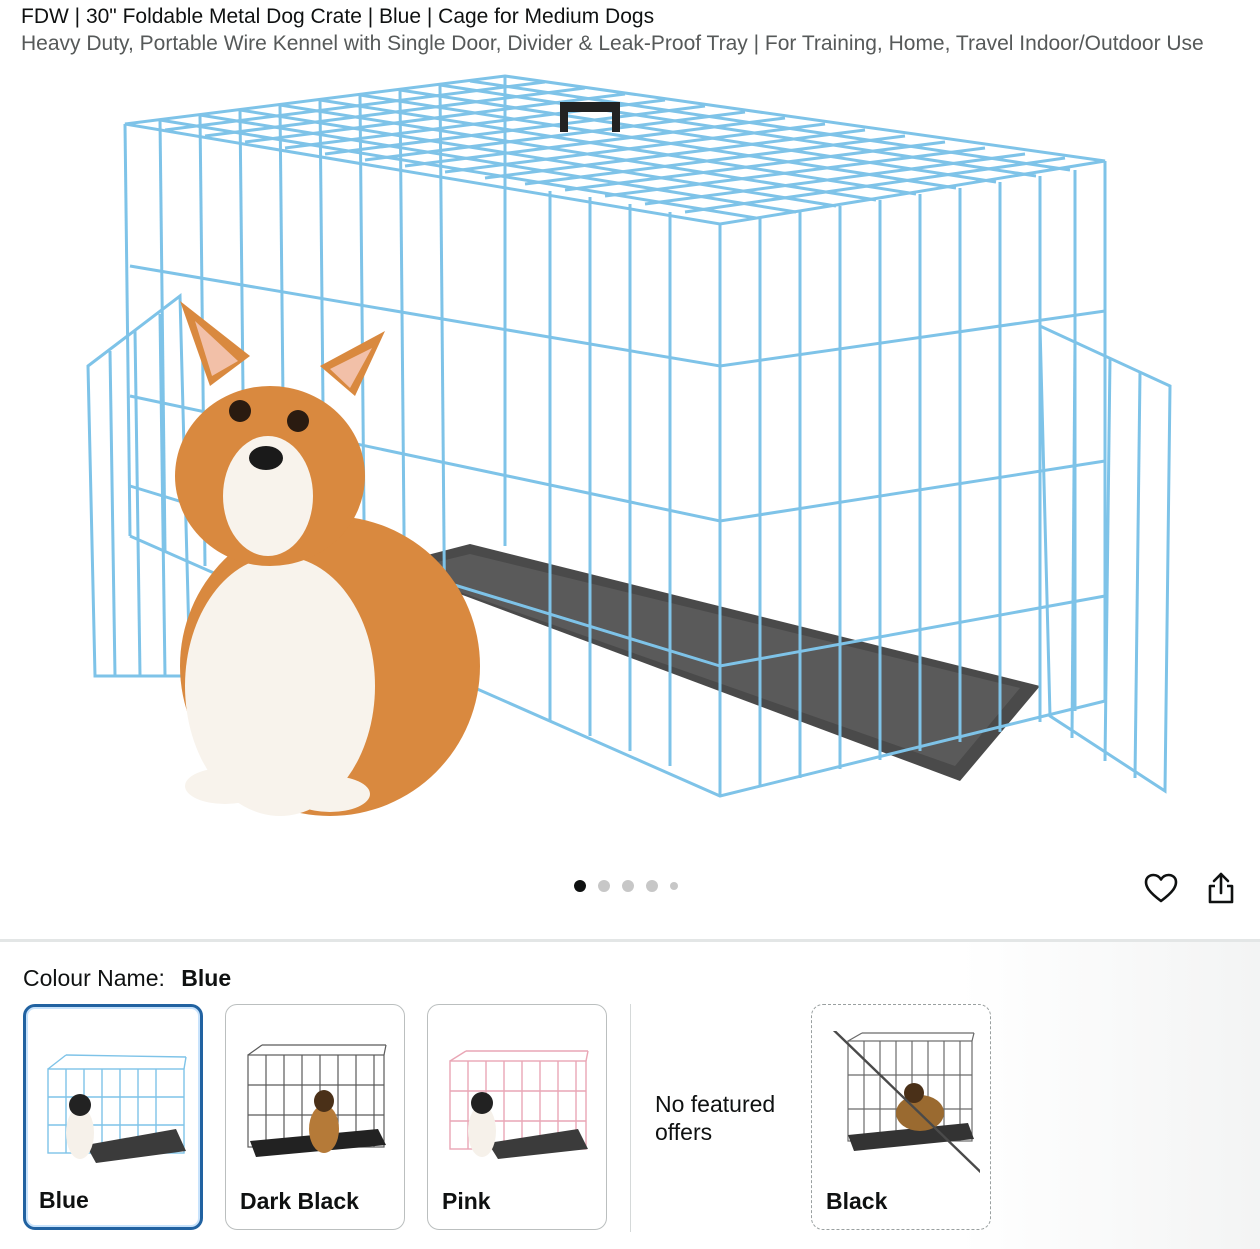 The height and width of the screenshot is (1249, 1260). Describe the element at coordinates (517, 1104) in the screenshot. I see `swatch-pink-image` at that location.